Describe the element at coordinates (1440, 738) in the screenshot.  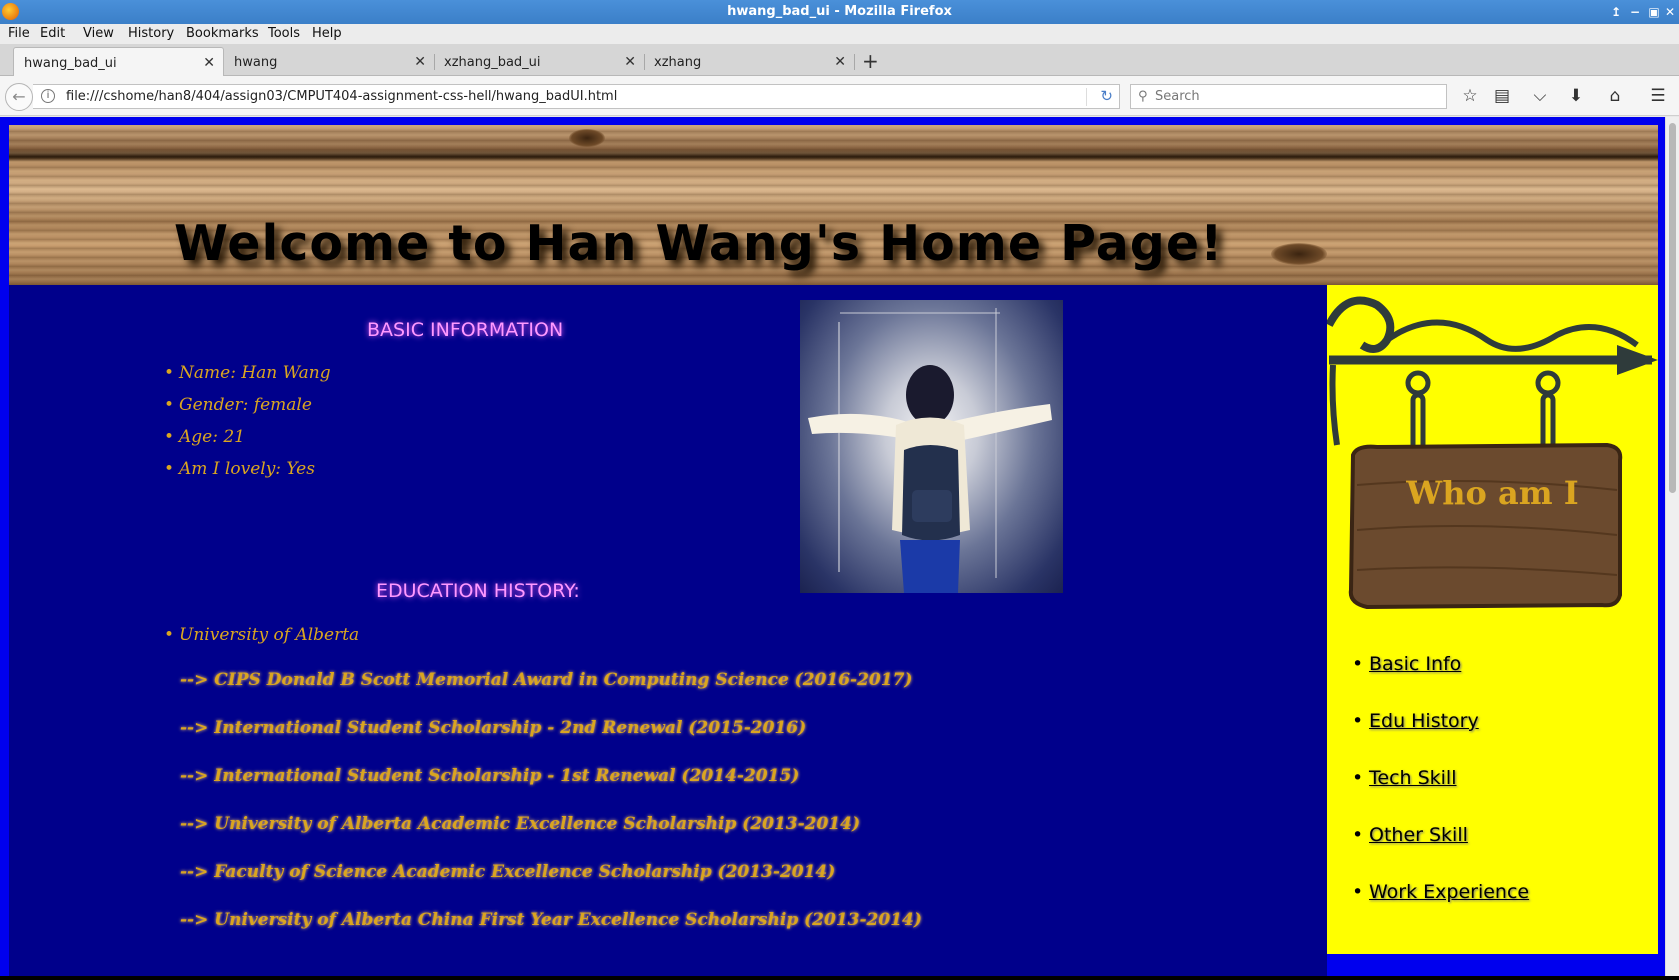
I see `sidebar-item-edu-history: Edu History` at that location.